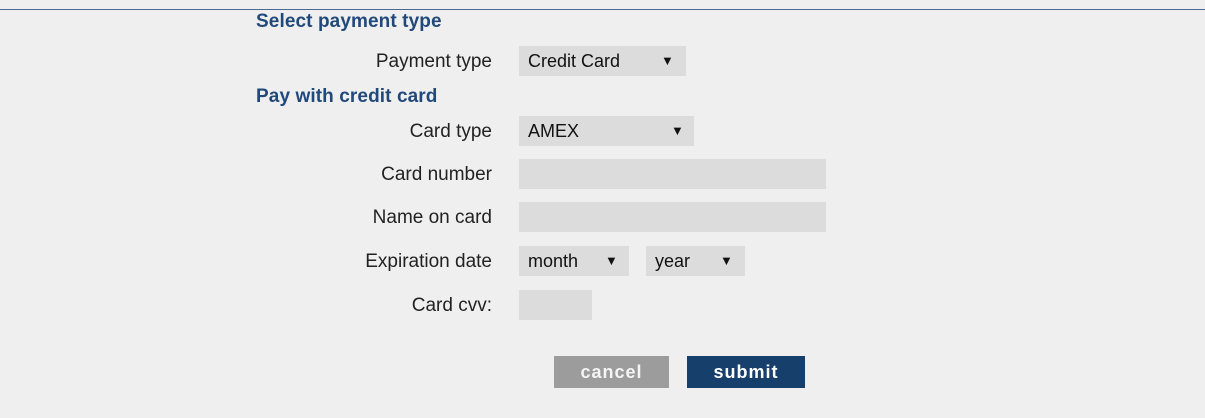 Image resolution: width=1205 pixels, height=418 pixels. Describe the element at coordinates (432, 217) in the screenshot. I see `name-on-card-label: Name on card` at that location.